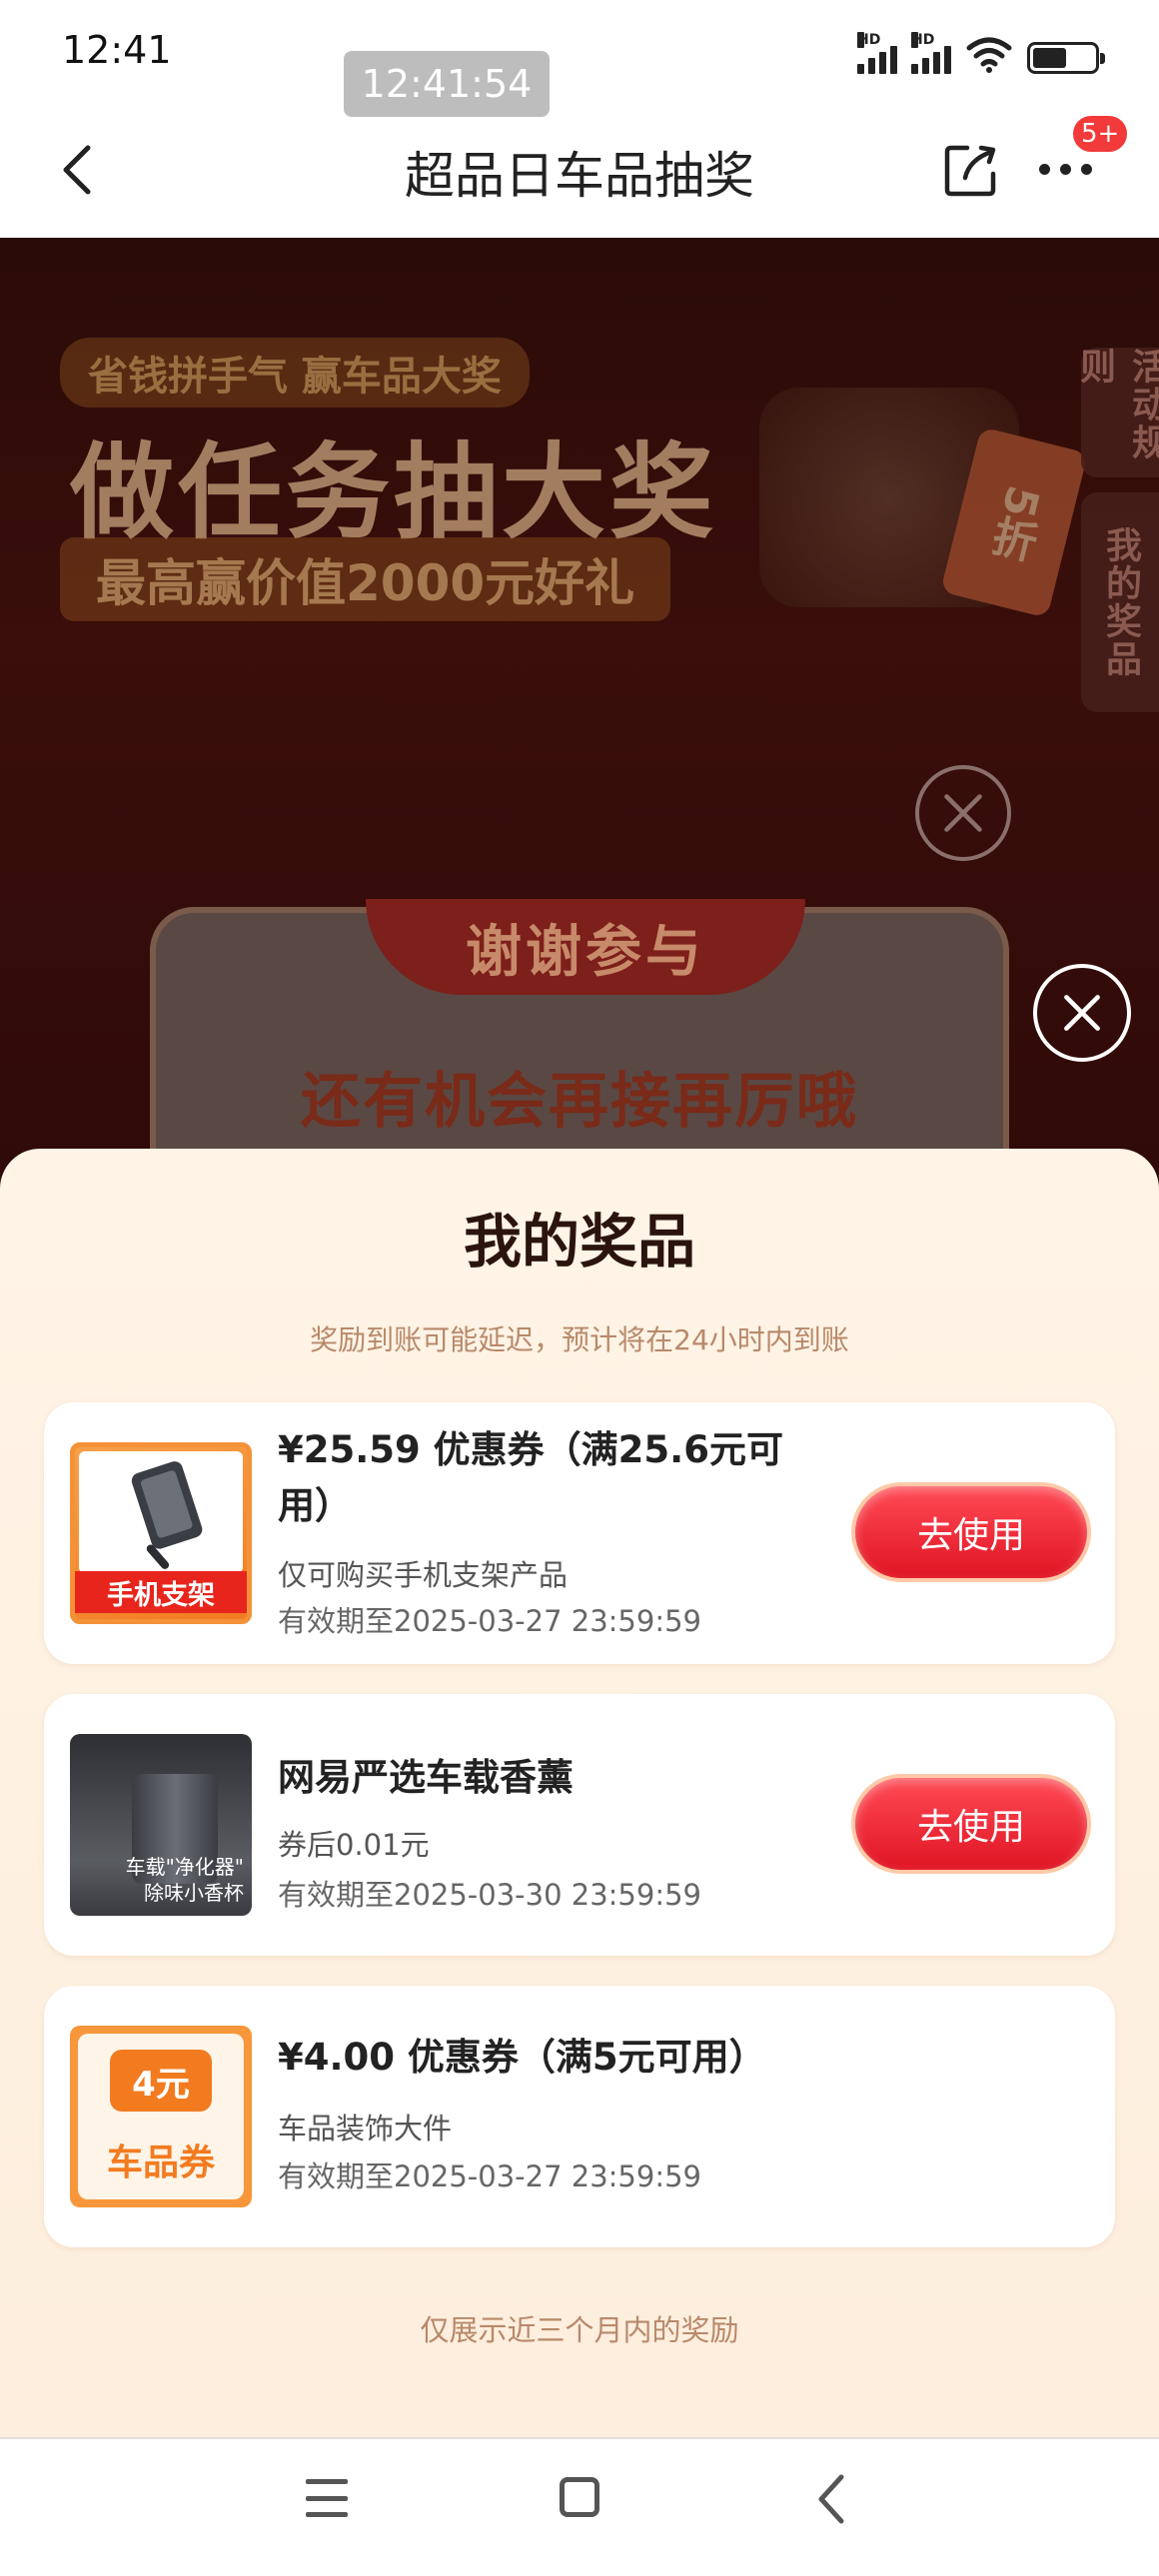 The height and width of the screenshot is (2576, 1159). What do you see at coordinates (1050, 58) in the screenshot?
I see `battery-fill` at bounding box center [1050, 58].